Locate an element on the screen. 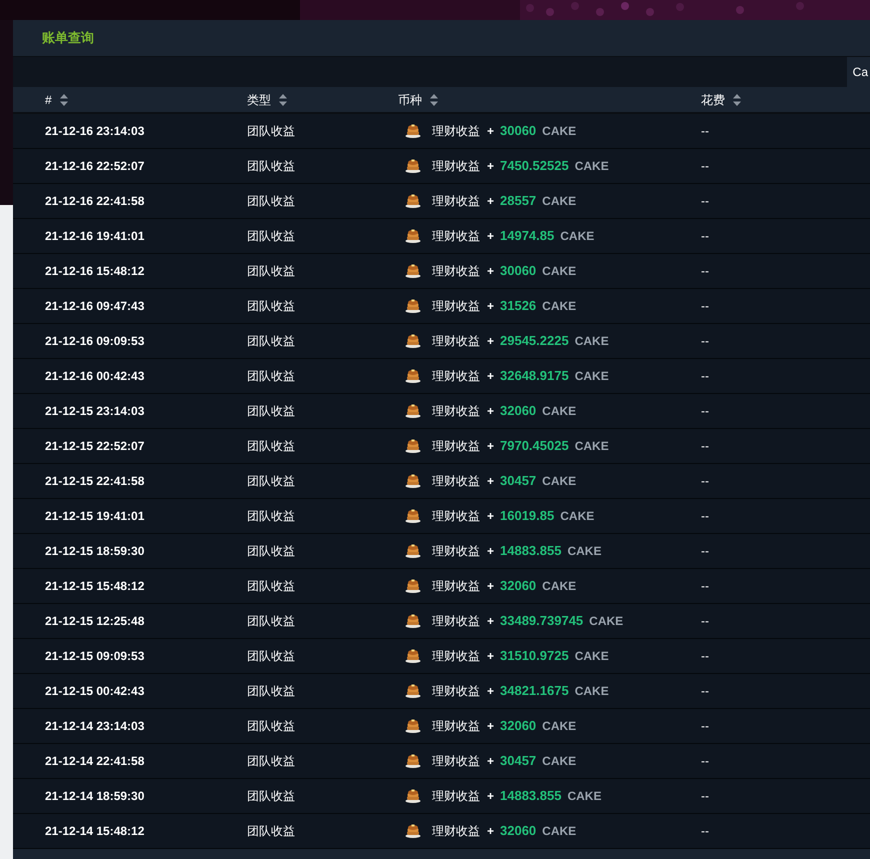 The height and width of the screenshot is (859, 870). amount-value: 32060 is located at coordinates (518, 586).